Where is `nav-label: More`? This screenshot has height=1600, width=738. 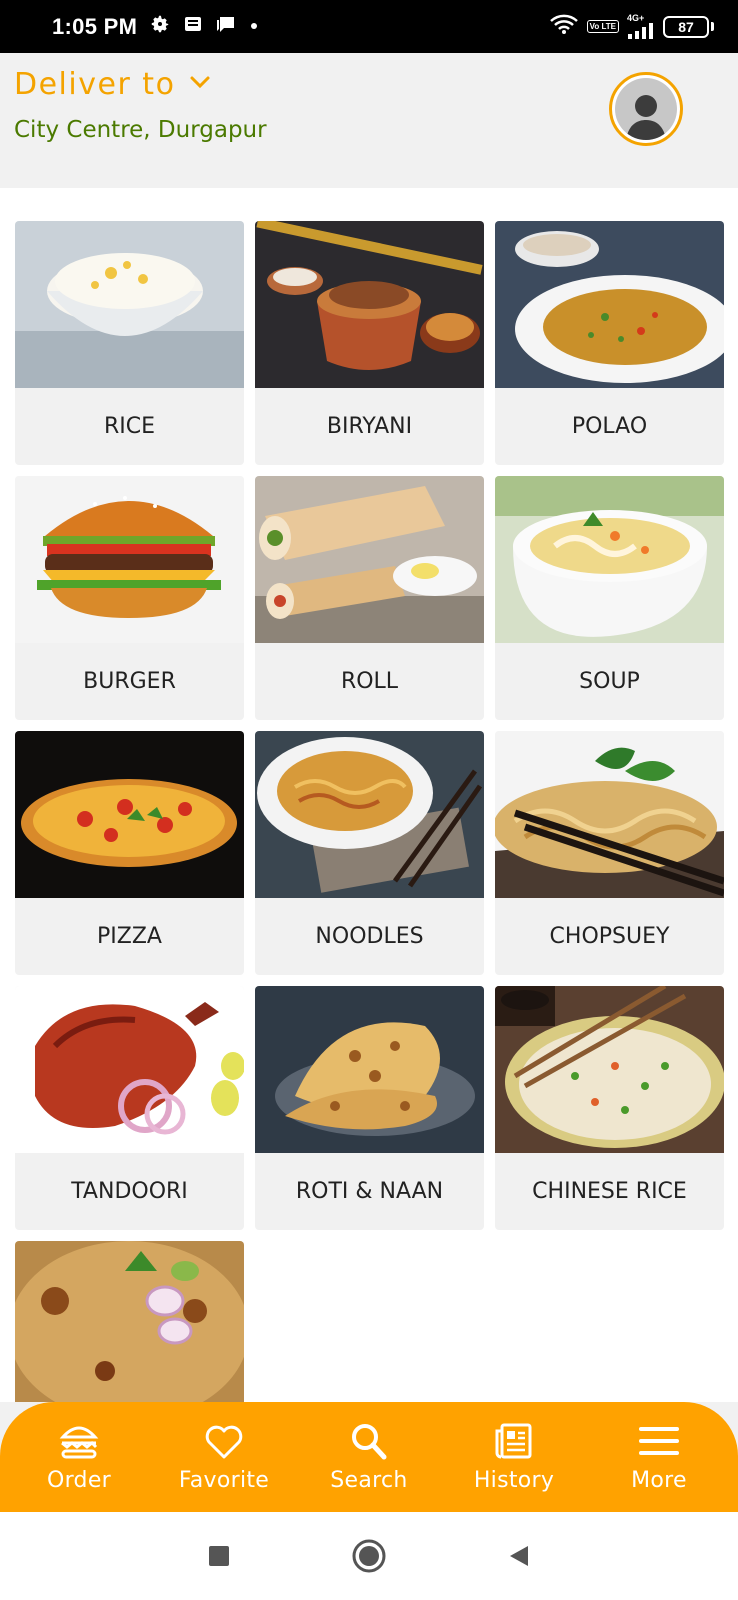 nav-label: More is located at coordinates (659, 1480).